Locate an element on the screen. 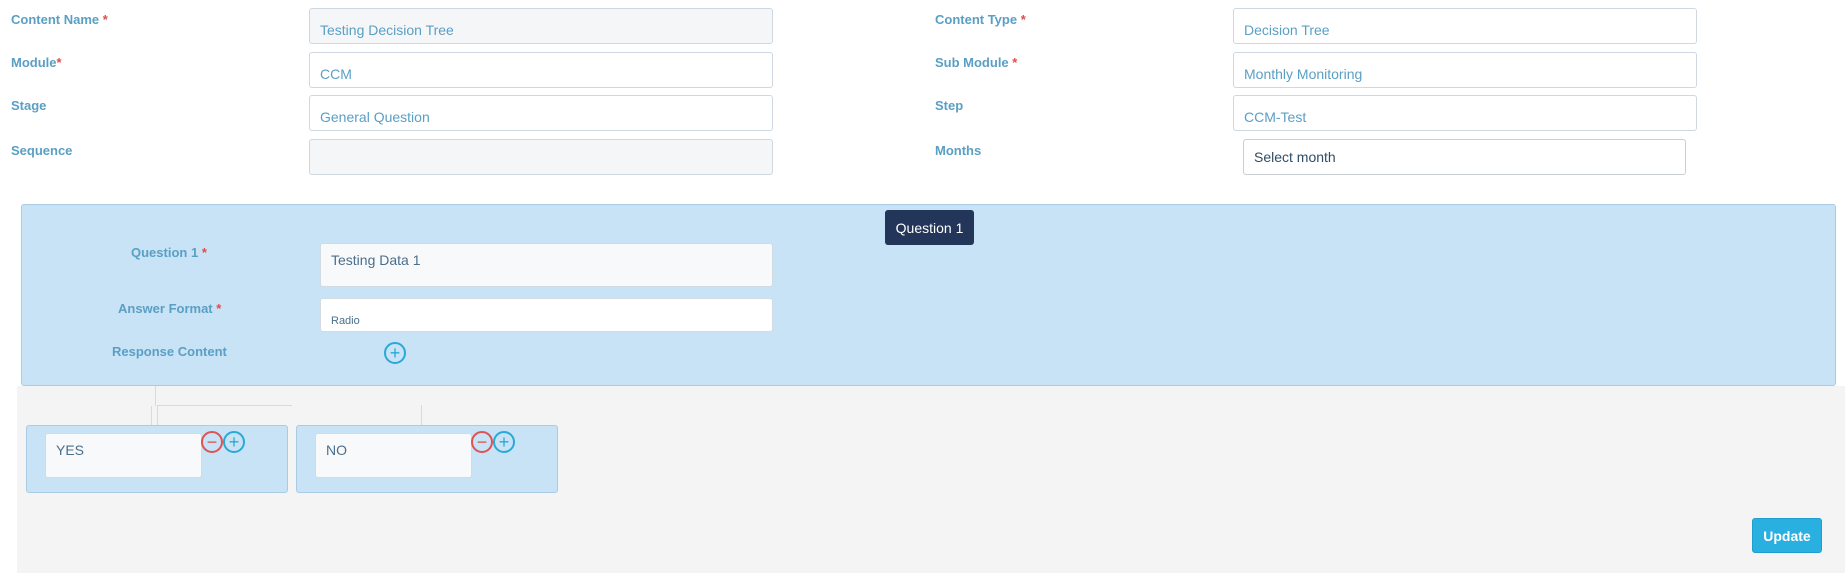 The height and width of the screenshot is (573, 1845). answer-card-no: NO is located at coordinates (427, 459).